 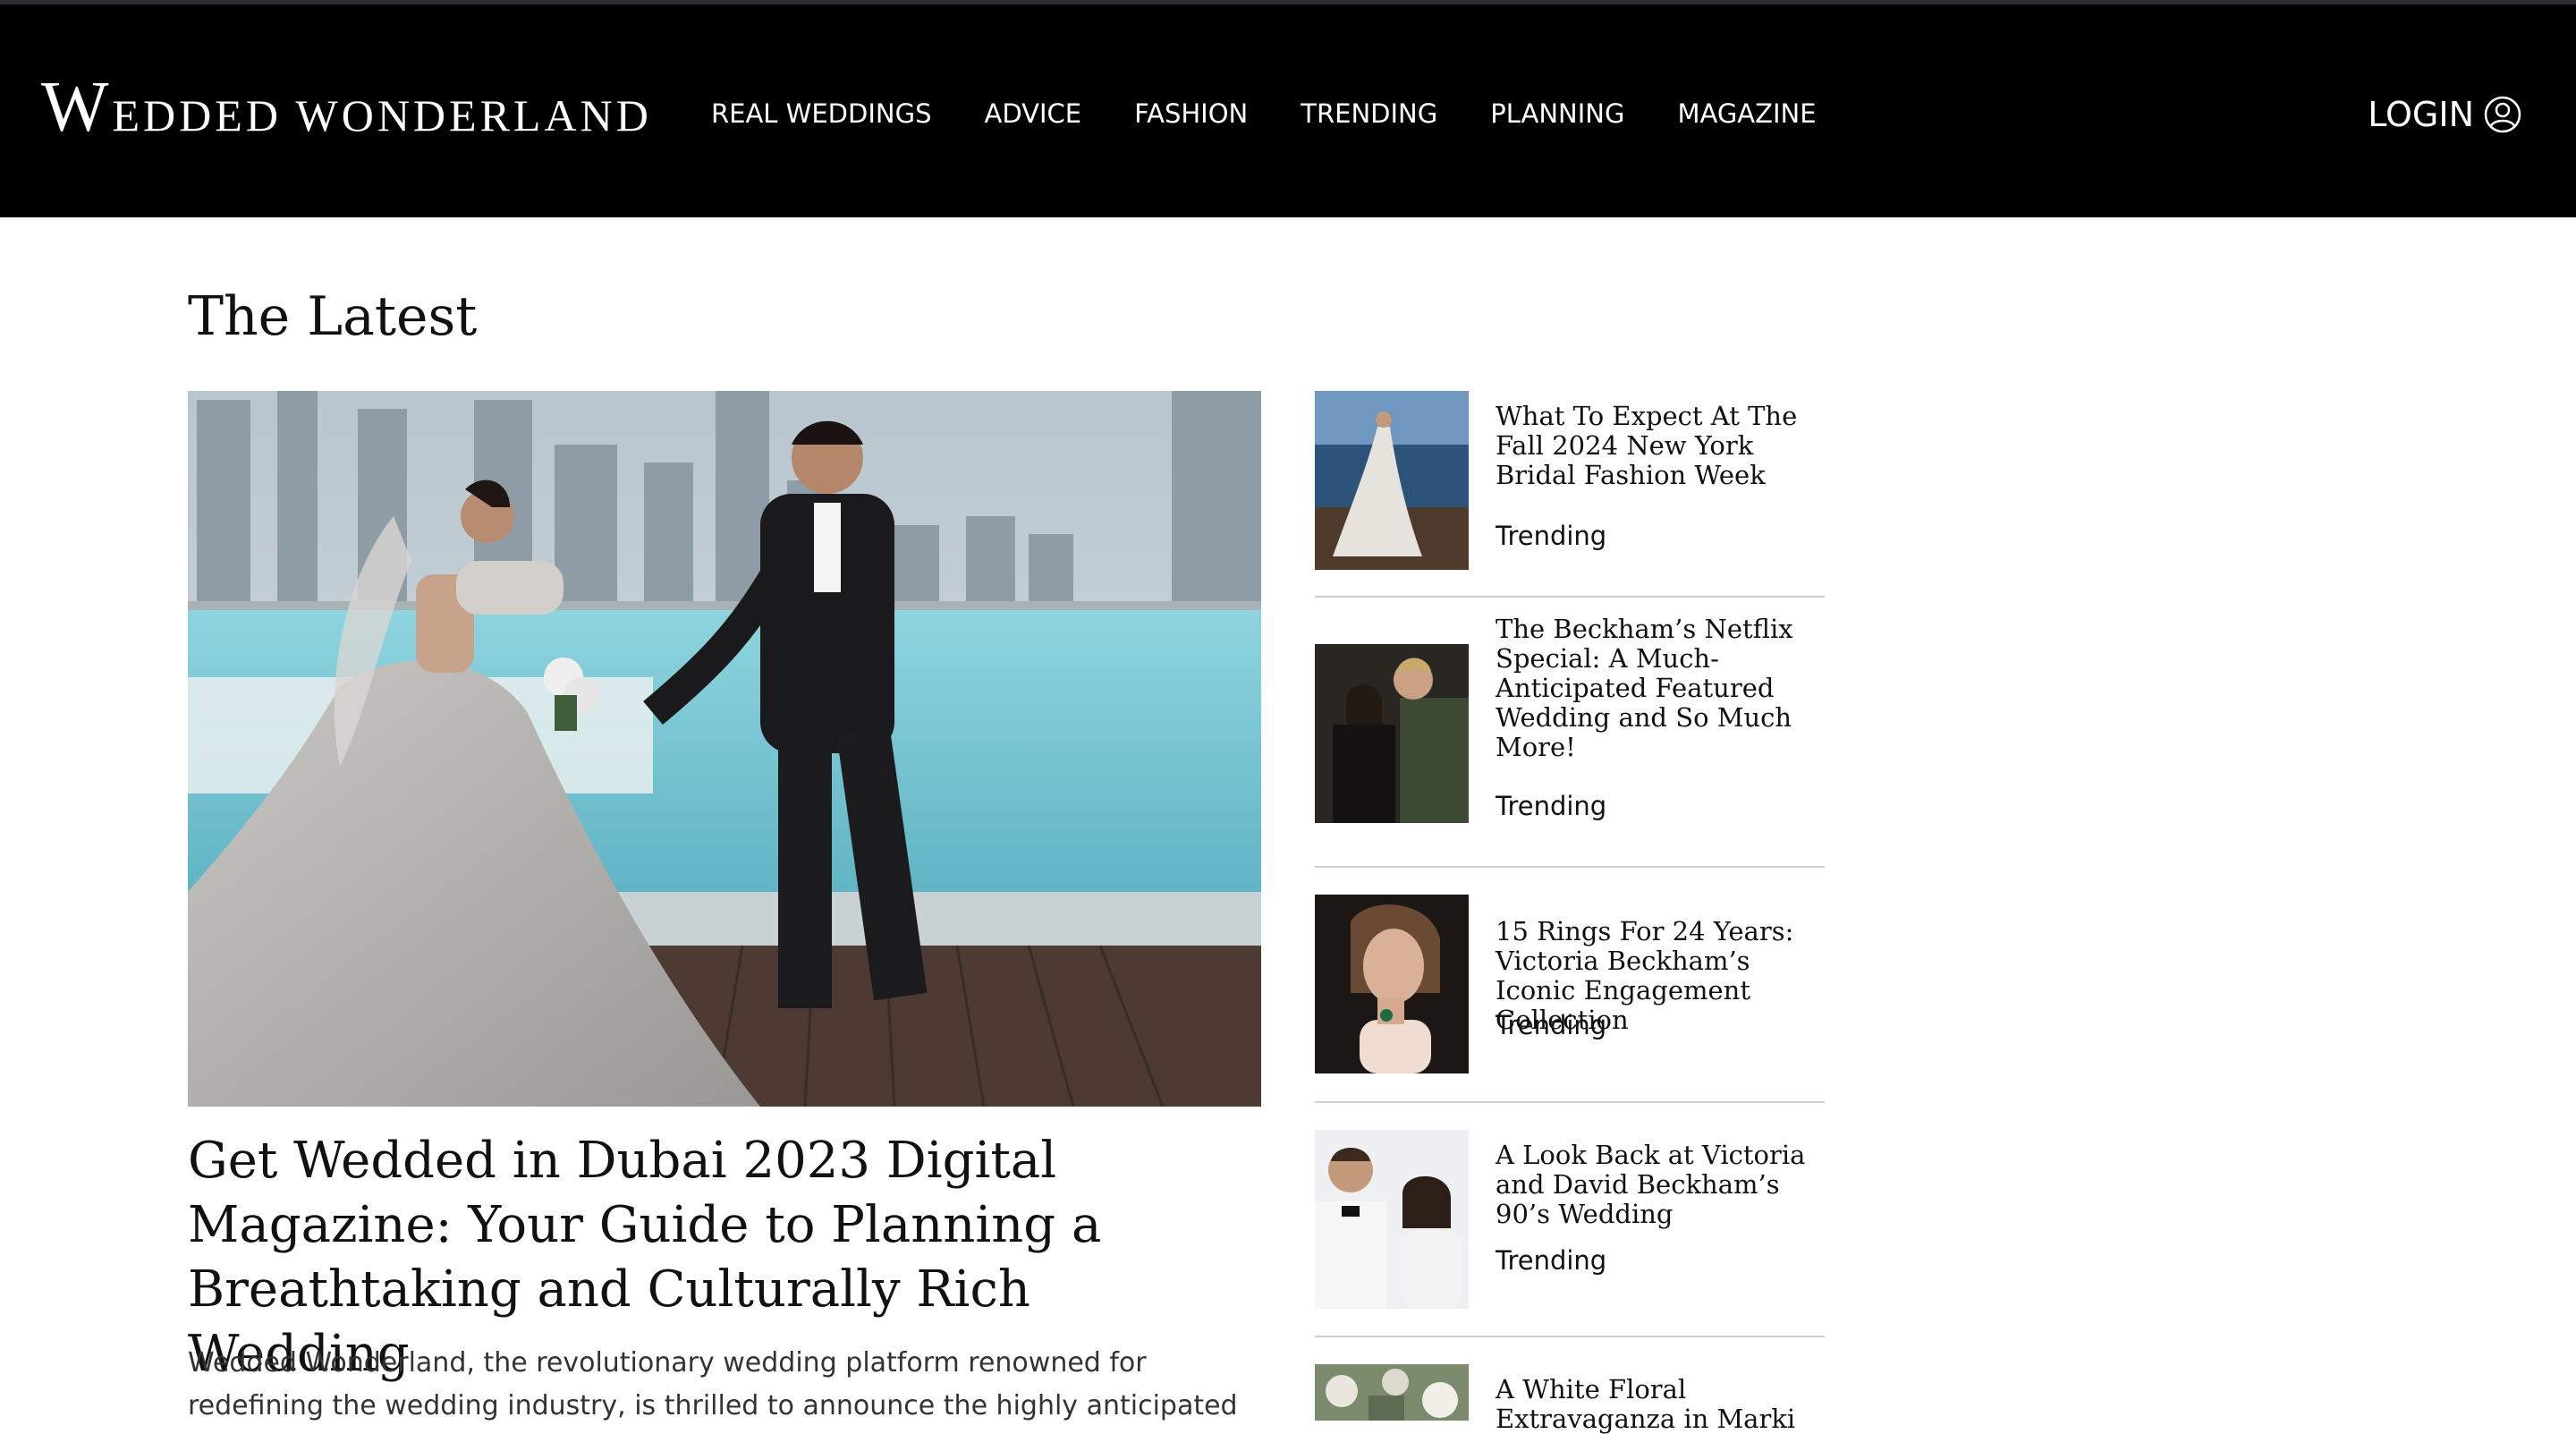 What do you see at coordinates (1032, 114) in the screenshot?
I see `nav-advice: ADVICE` at bounding box center [1032, 114].